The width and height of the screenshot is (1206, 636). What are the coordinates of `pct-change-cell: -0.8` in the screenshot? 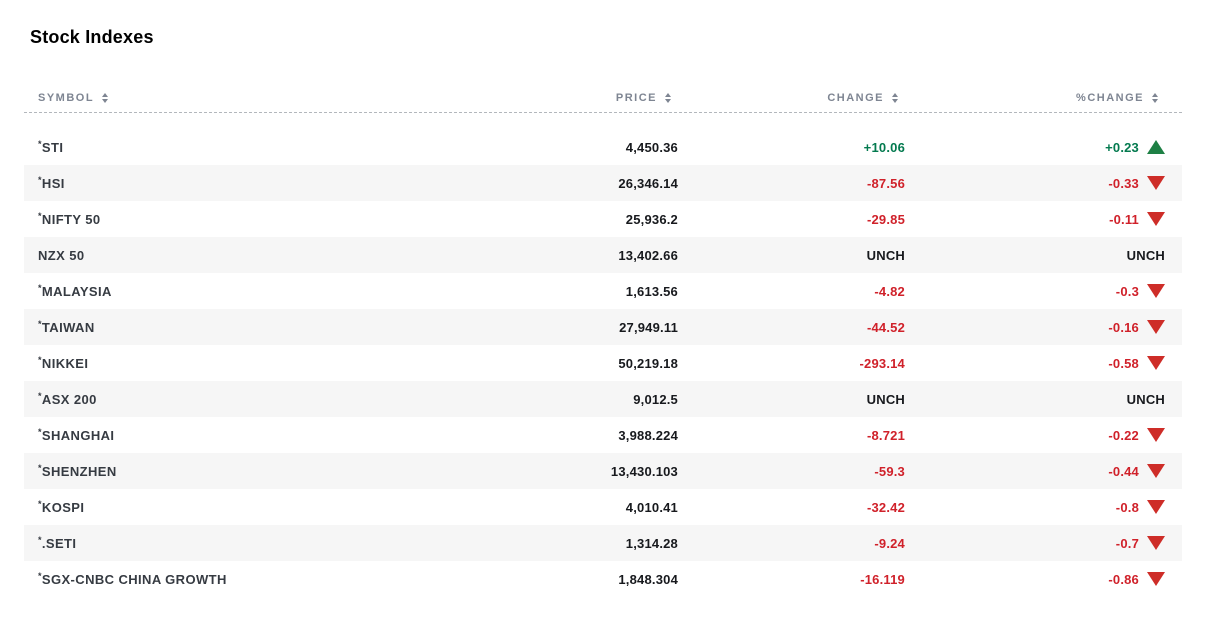 It's located at (1035, 507).